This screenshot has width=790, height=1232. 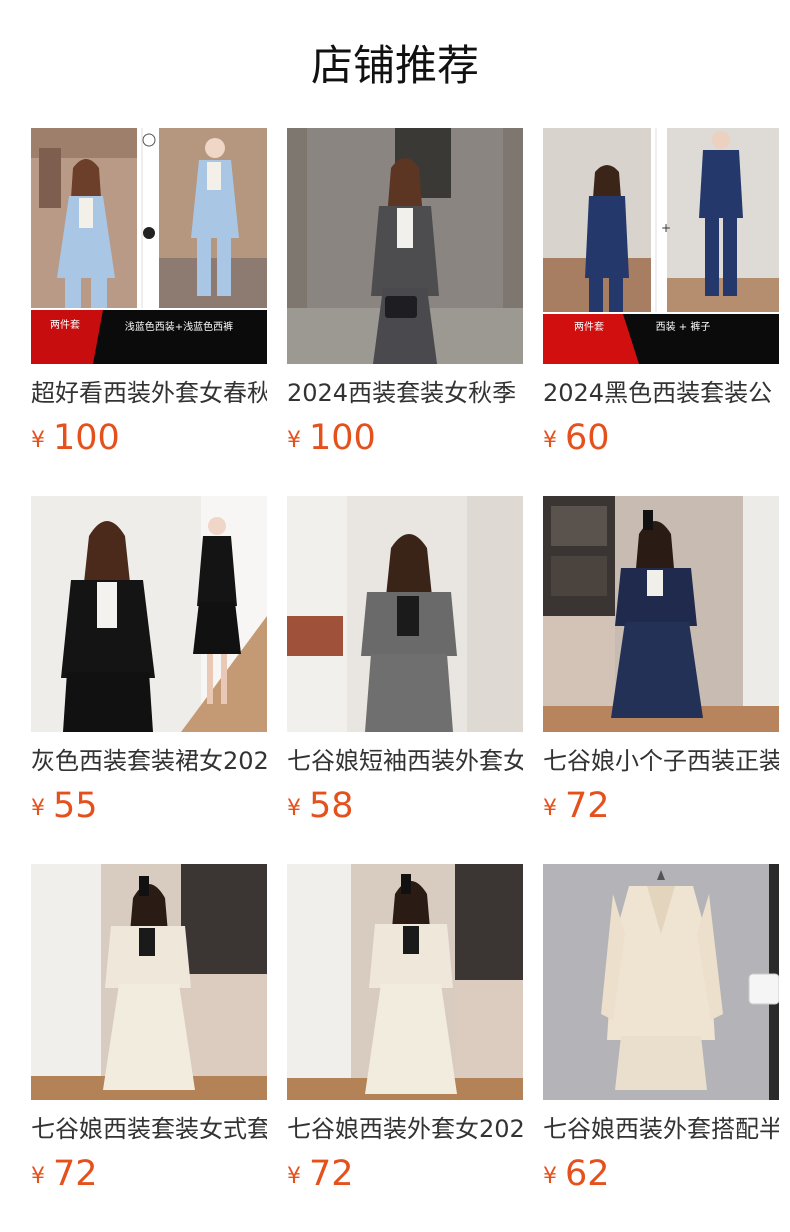 What do you see at coordinates (179, 326) in the screenshot?
I see `banner-text: 浅蓝色西装+浅蓝色西裤` at bounding box center [179, 326].